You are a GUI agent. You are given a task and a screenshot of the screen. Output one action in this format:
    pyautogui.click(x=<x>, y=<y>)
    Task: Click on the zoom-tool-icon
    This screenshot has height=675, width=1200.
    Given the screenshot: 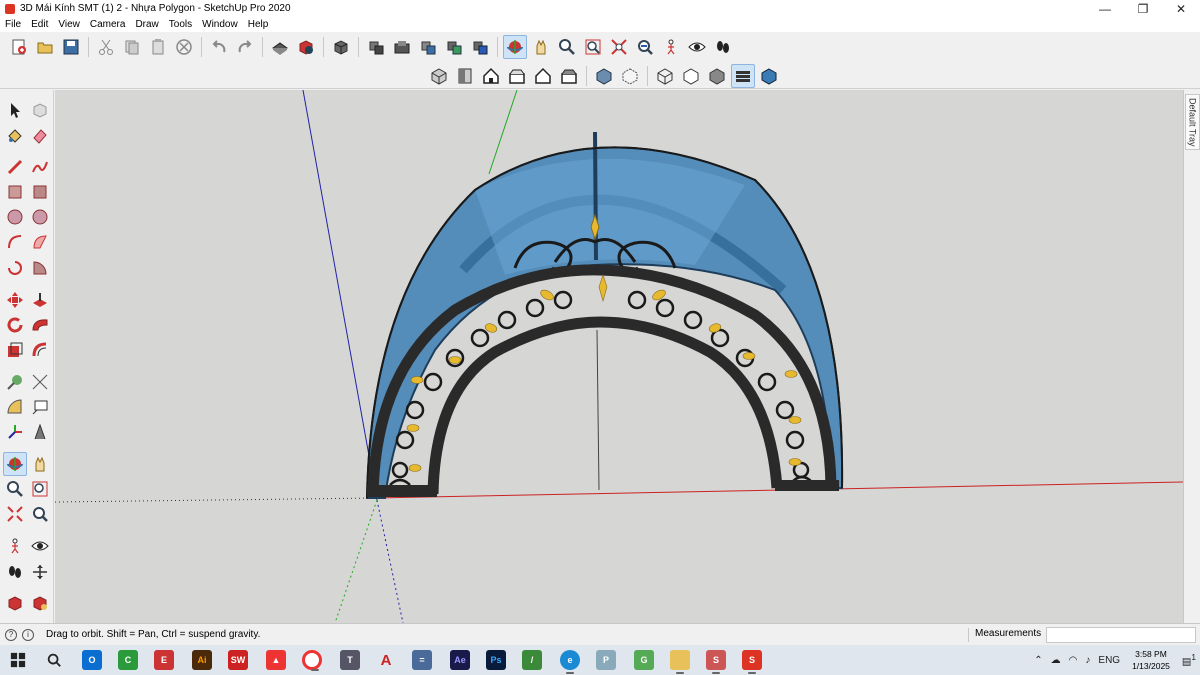 What is the action you would take?
    pyautogui.click(x=15, y=489)
    